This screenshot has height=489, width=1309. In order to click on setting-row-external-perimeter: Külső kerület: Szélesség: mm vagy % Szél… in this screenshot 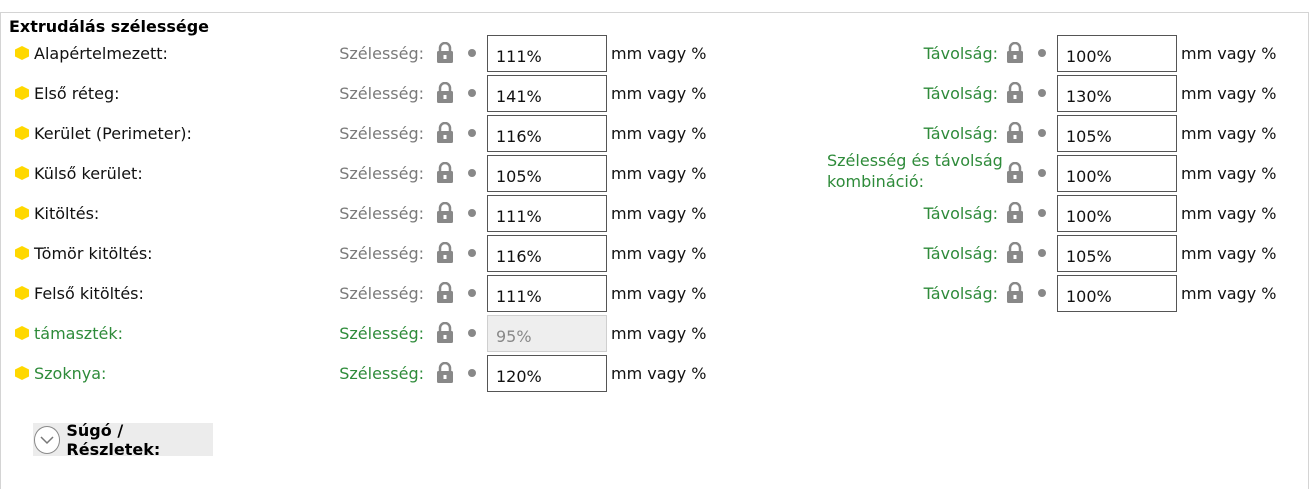, I will do `click(654, 171)`.